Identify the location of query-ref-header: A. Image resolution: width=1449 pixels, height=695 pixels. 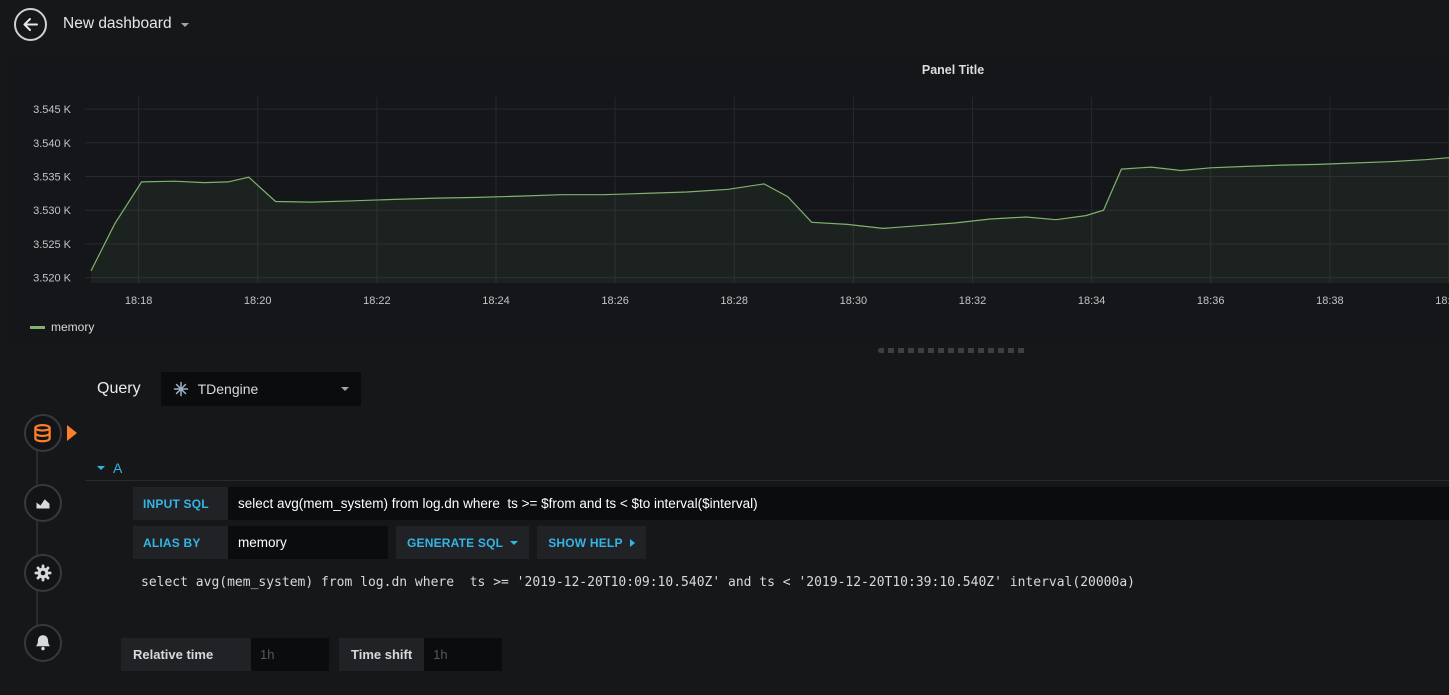
(767, 468).